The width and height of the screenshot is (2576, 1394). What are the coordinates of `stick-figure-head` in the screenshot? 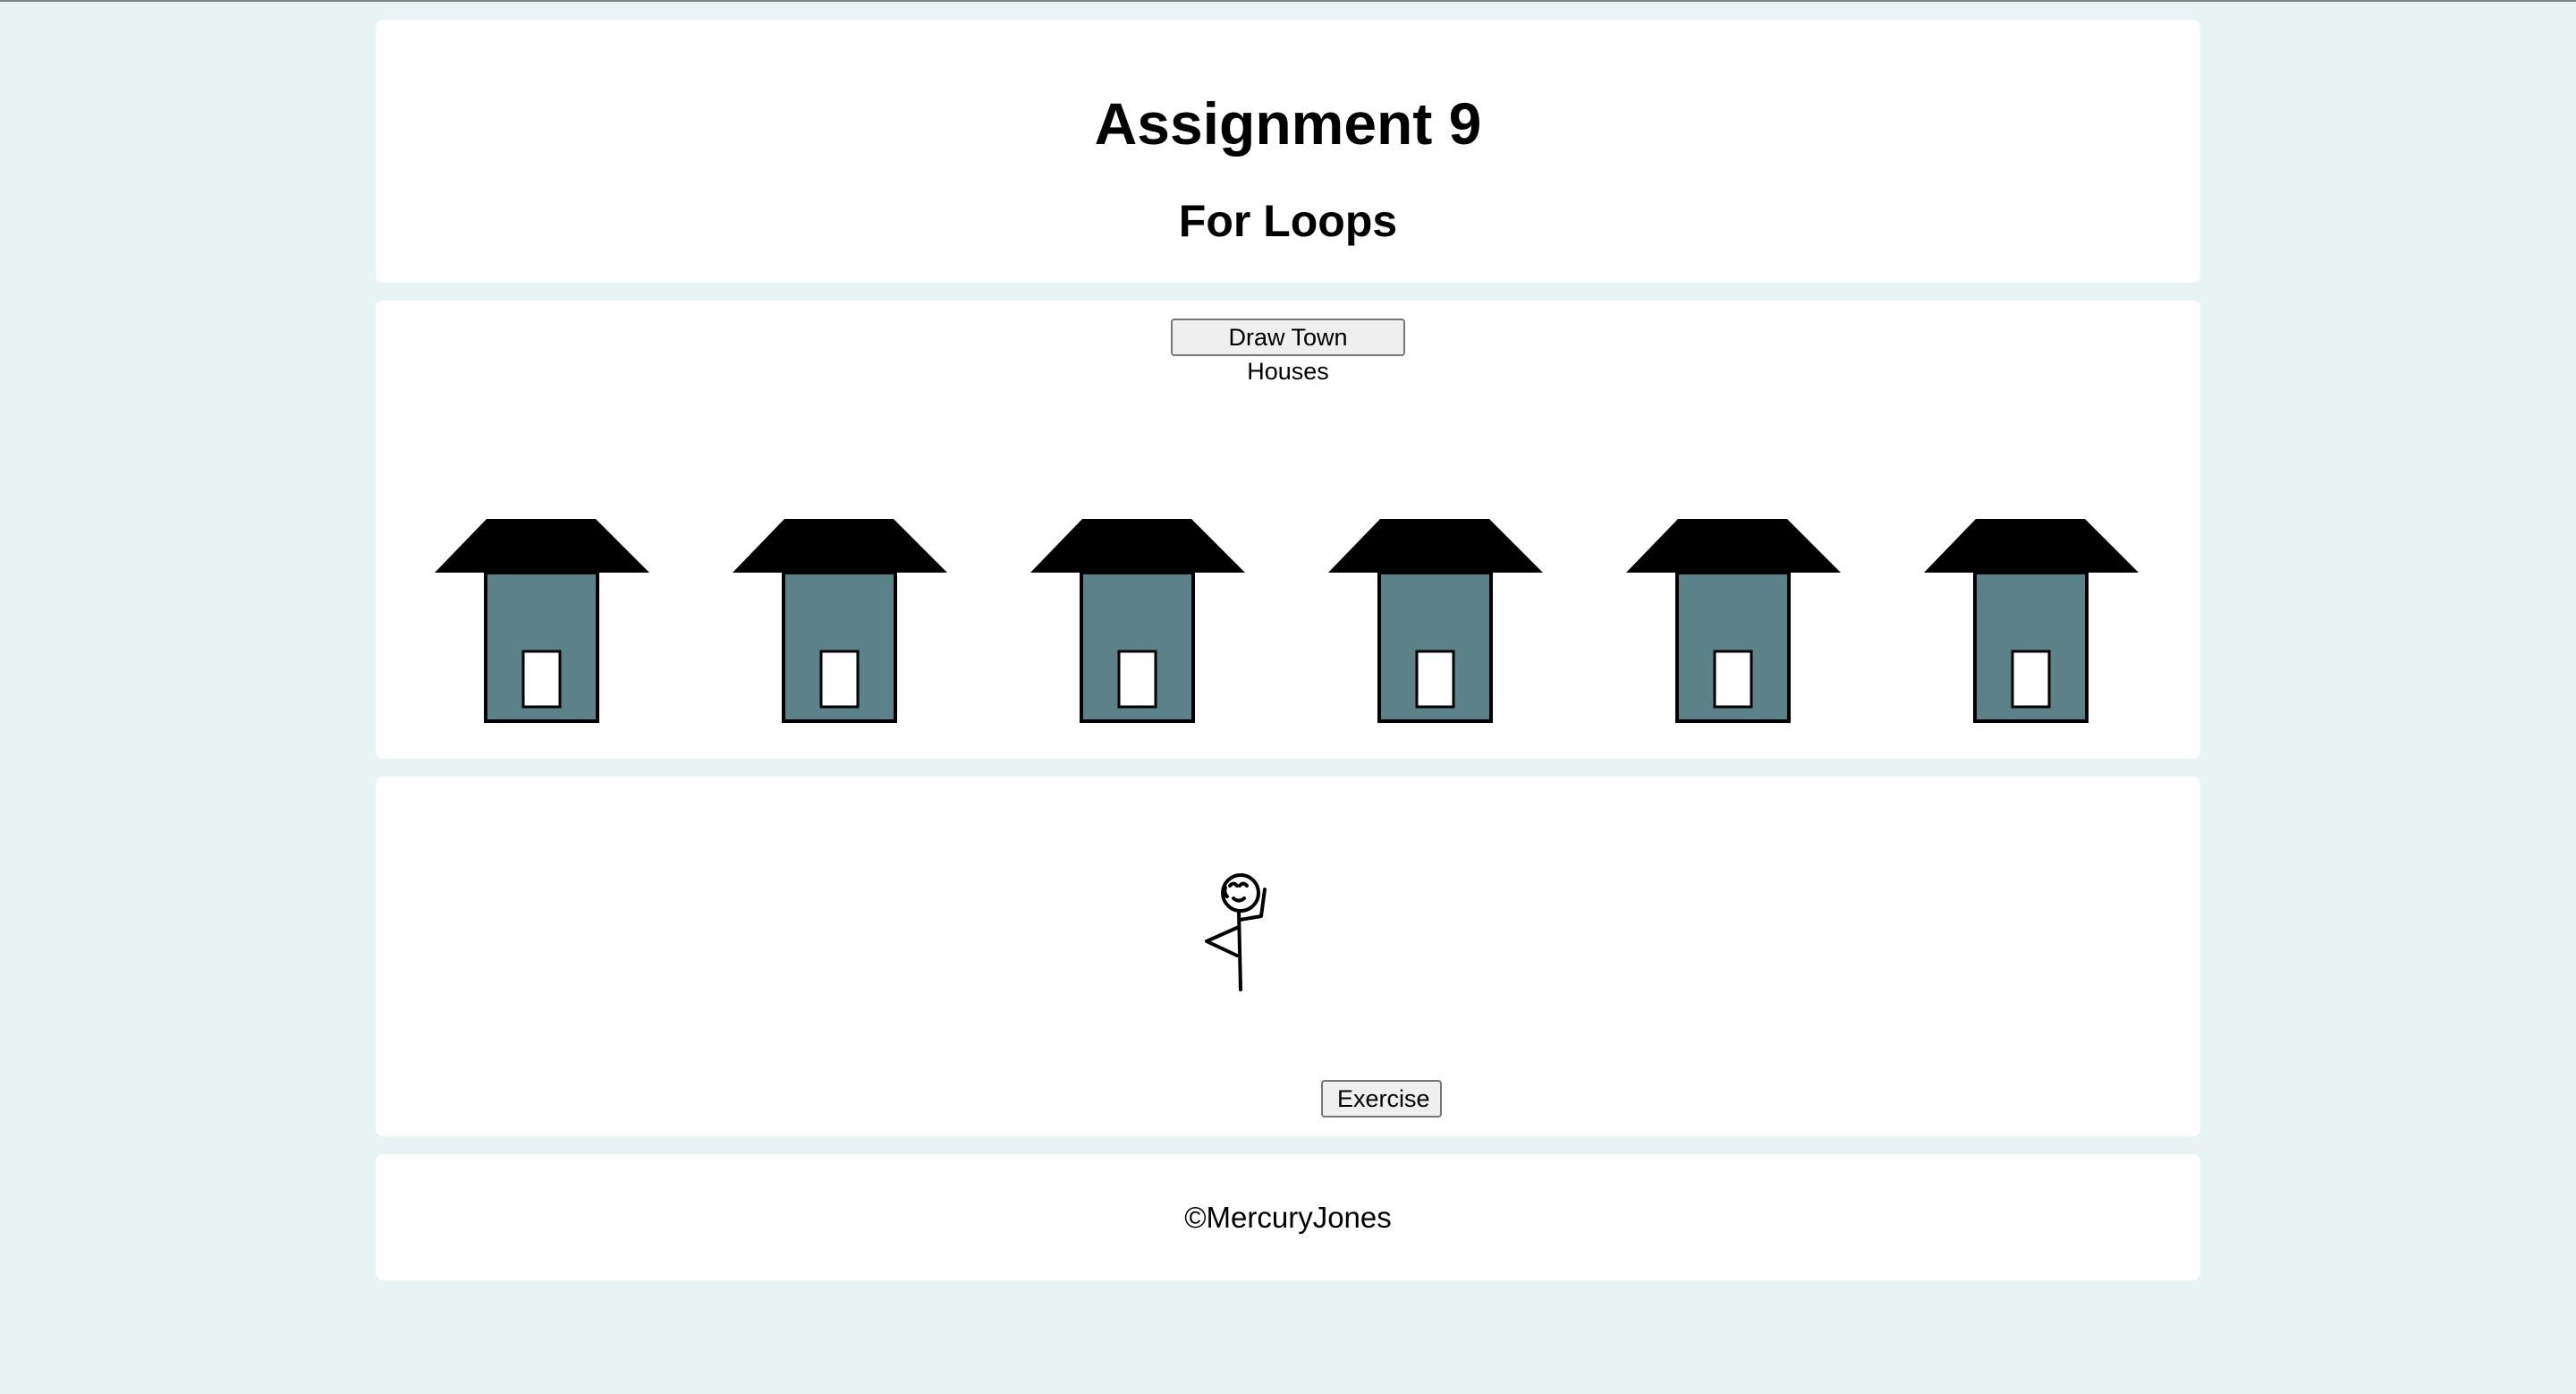 It's located at (1240, 893).